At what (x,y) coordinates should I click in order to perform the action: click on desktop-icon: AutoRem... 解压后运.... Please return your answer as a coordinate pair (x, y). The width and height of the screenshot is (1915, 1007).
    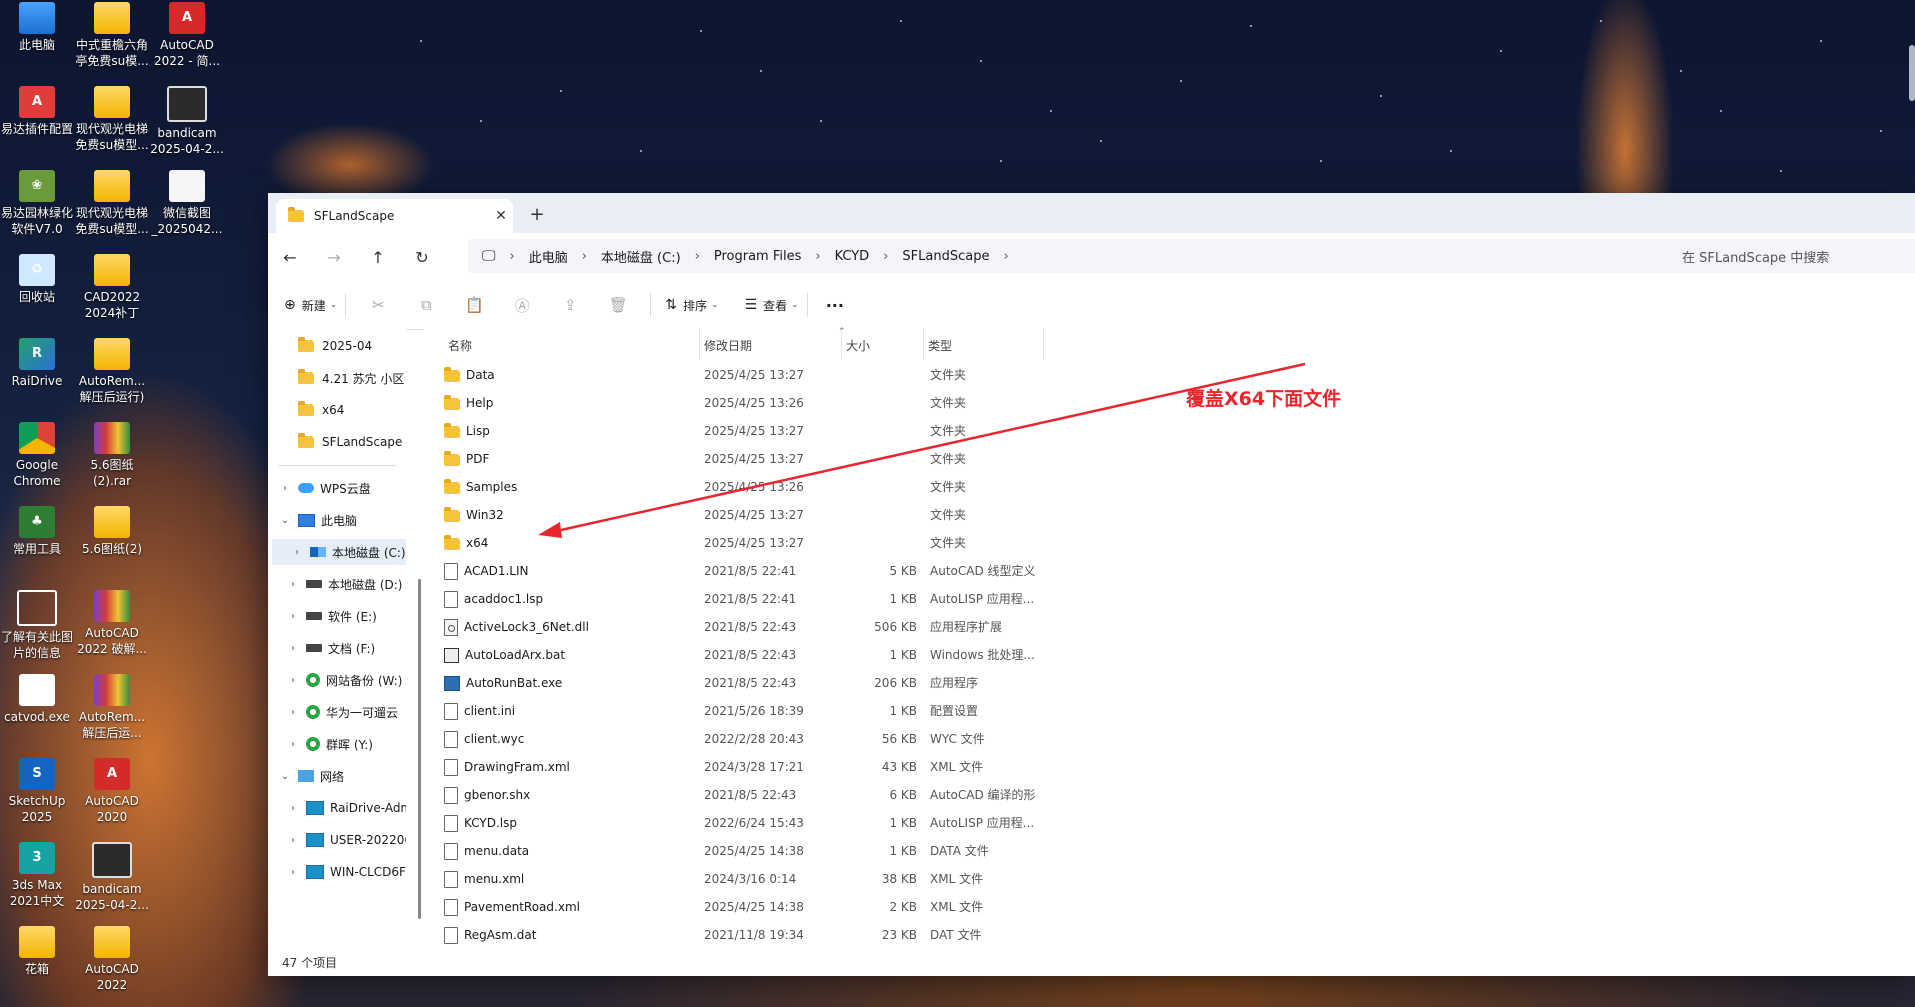
    Looking at the image, I should click on (112, 707).